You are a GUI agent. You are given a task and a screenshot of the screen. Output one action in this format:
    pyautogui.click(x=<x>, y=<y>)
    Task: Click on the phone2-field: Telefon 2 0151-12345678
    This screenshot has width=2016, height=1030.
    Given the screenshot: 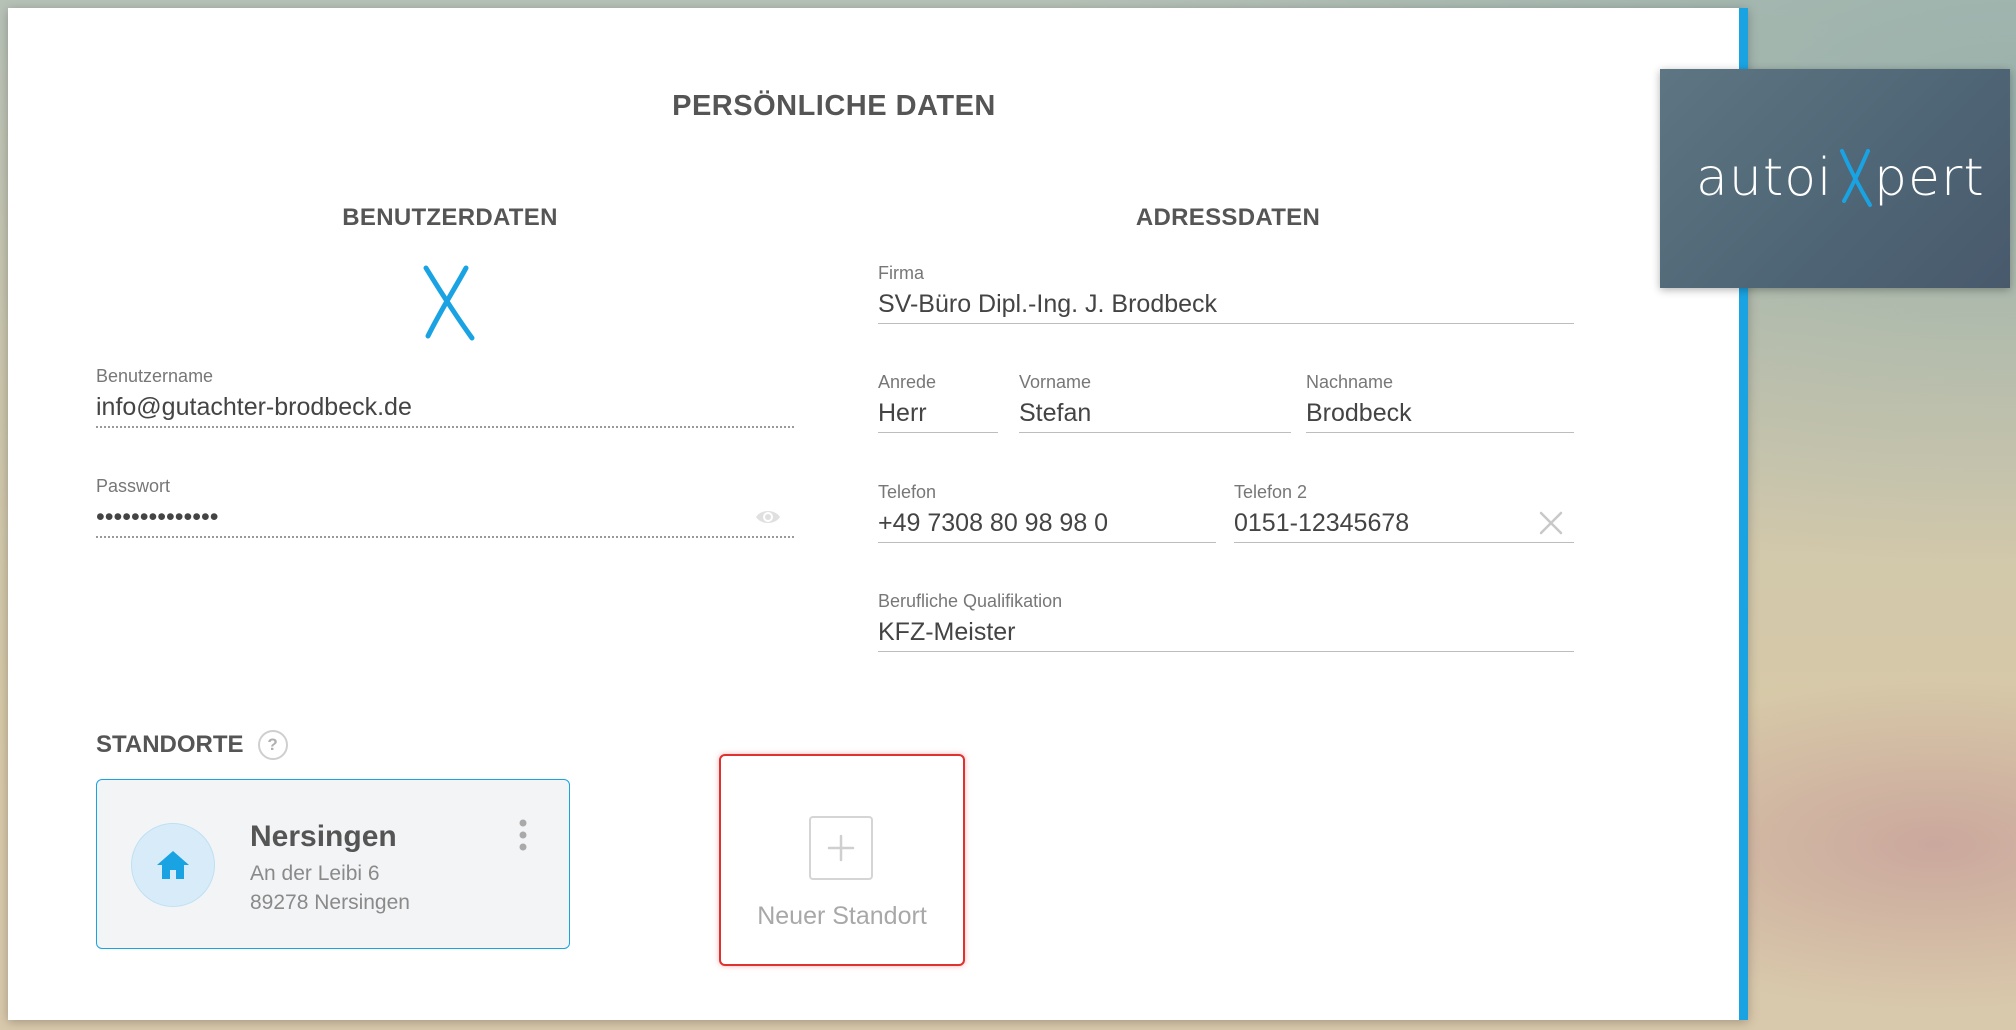 What is the action you would take?
    pyautogui.click(x=1404, y=511)
    